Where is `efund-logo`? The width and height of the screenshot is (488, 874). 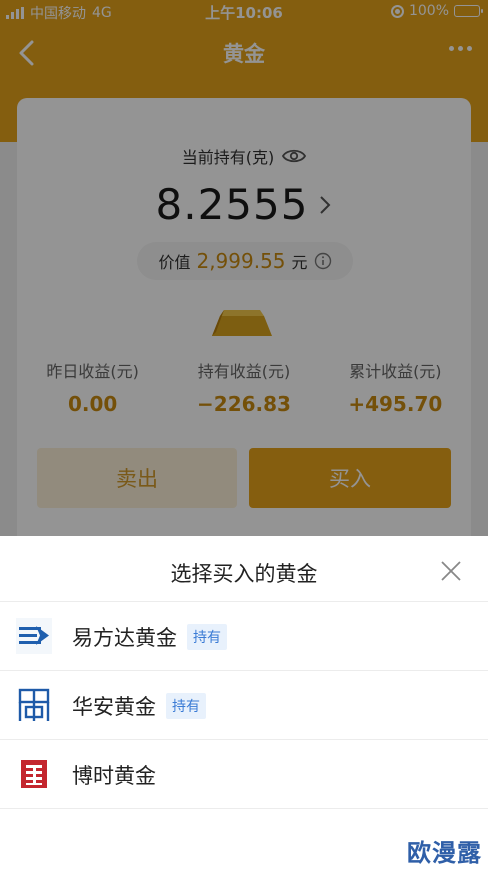 efund-logo is located at coordinates (34, 636).